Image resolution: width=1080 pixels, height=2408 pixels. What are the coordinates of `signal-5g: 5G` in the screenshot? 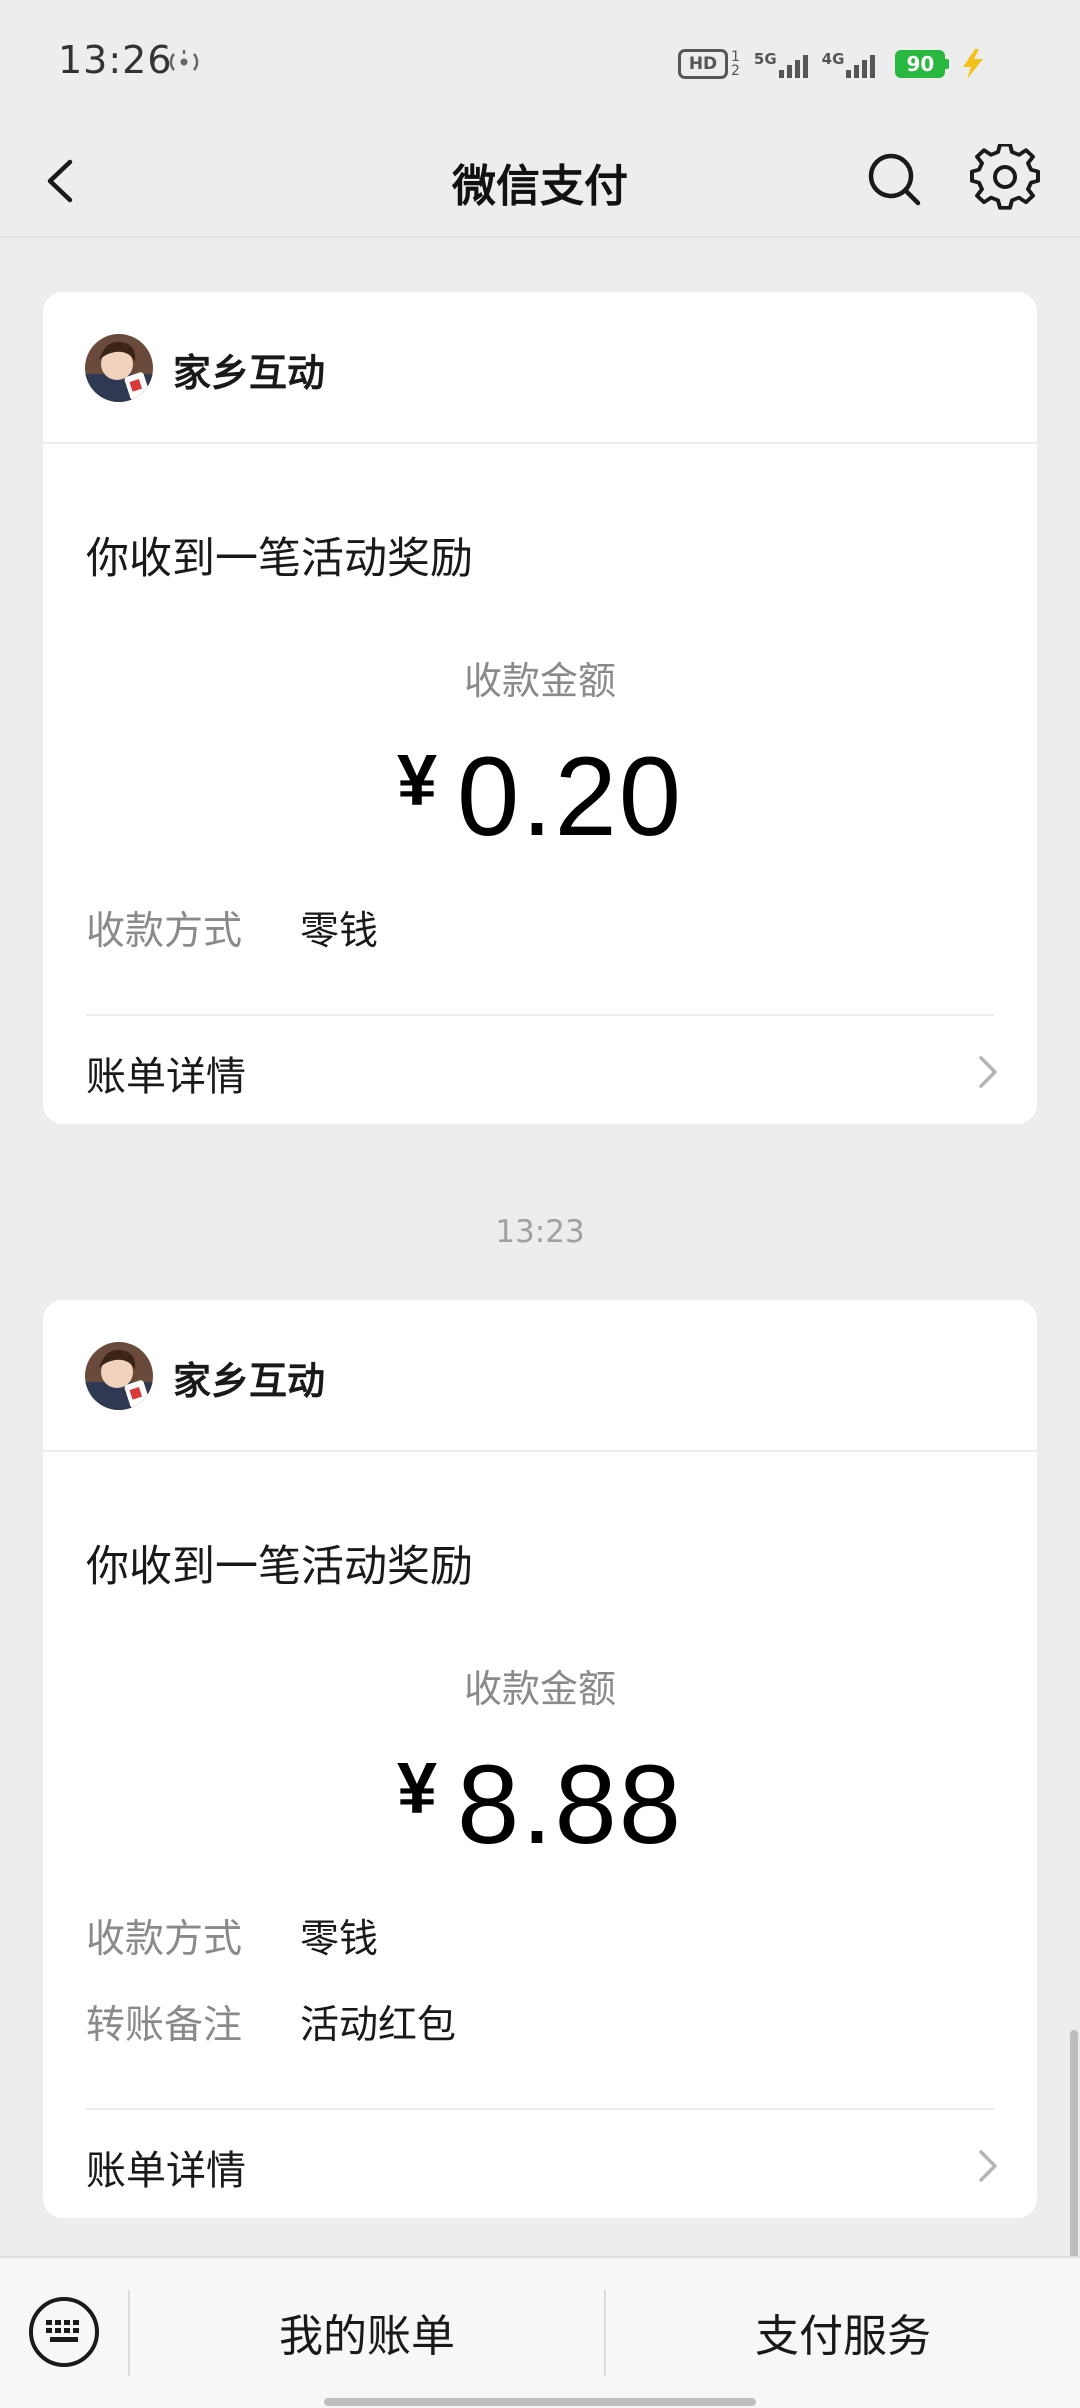 It's located at (781, 64).